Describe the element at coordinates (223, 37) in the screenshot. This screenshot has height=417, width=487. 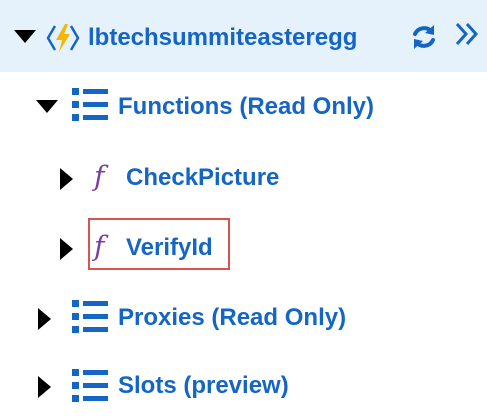
I see `root-label: lbtechsummiteasteregg` at that location.